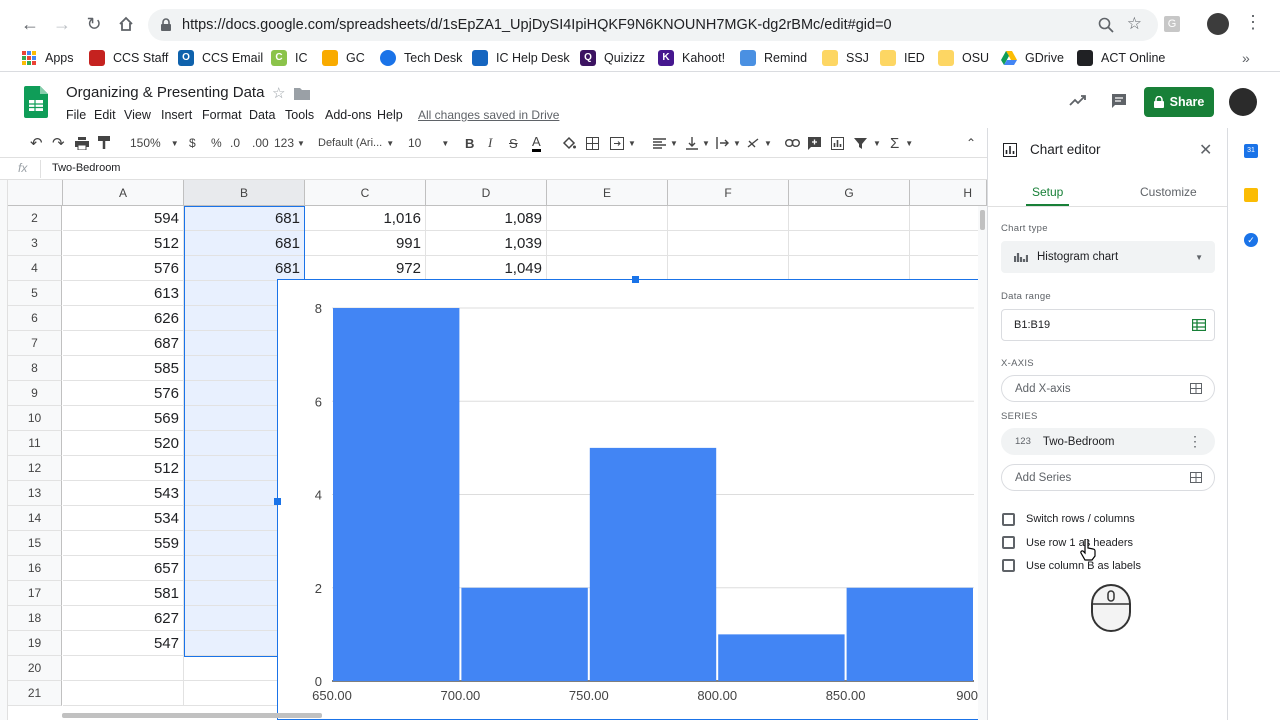 The width and height of the screenshot is (1280, 720). Describe the element at coordinates (123, 618) in the screenshot. I see `cell-a: 627` at that location.